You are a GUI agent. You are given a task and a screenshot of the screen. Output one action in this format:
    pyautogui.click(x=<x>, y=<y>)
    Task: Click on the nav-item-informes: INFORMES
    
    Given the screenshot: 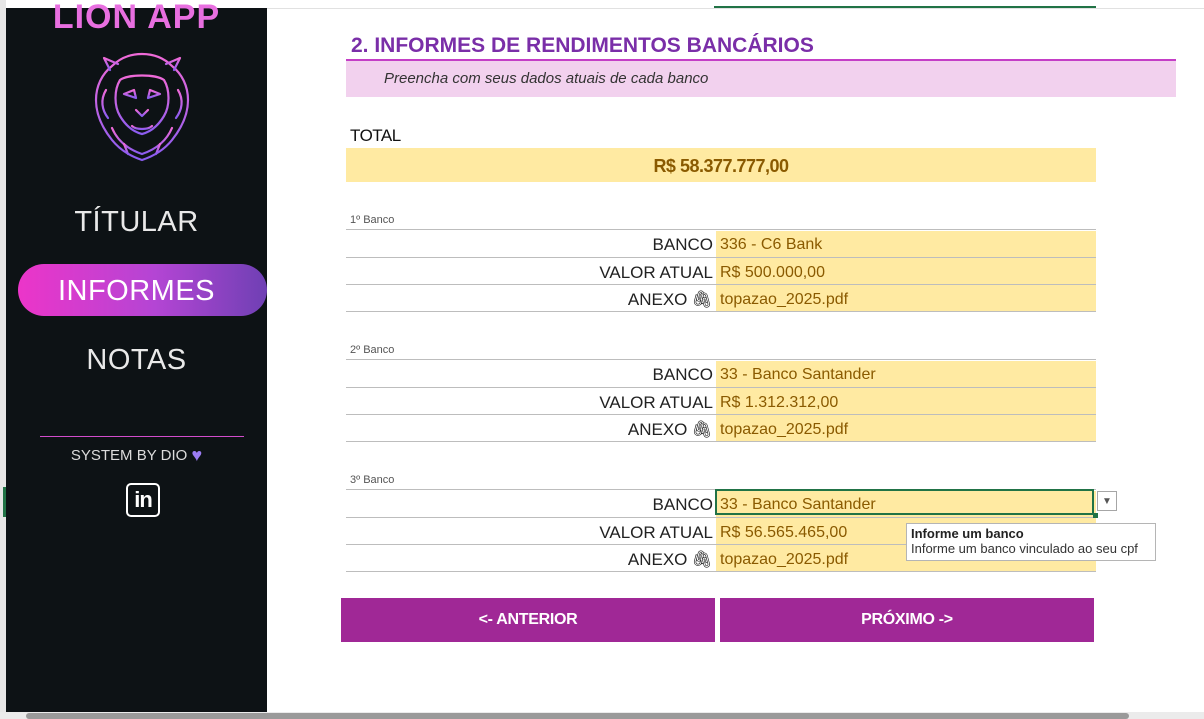 What is the action you would take?
    pyautogui.click(x=136, y=291)
    